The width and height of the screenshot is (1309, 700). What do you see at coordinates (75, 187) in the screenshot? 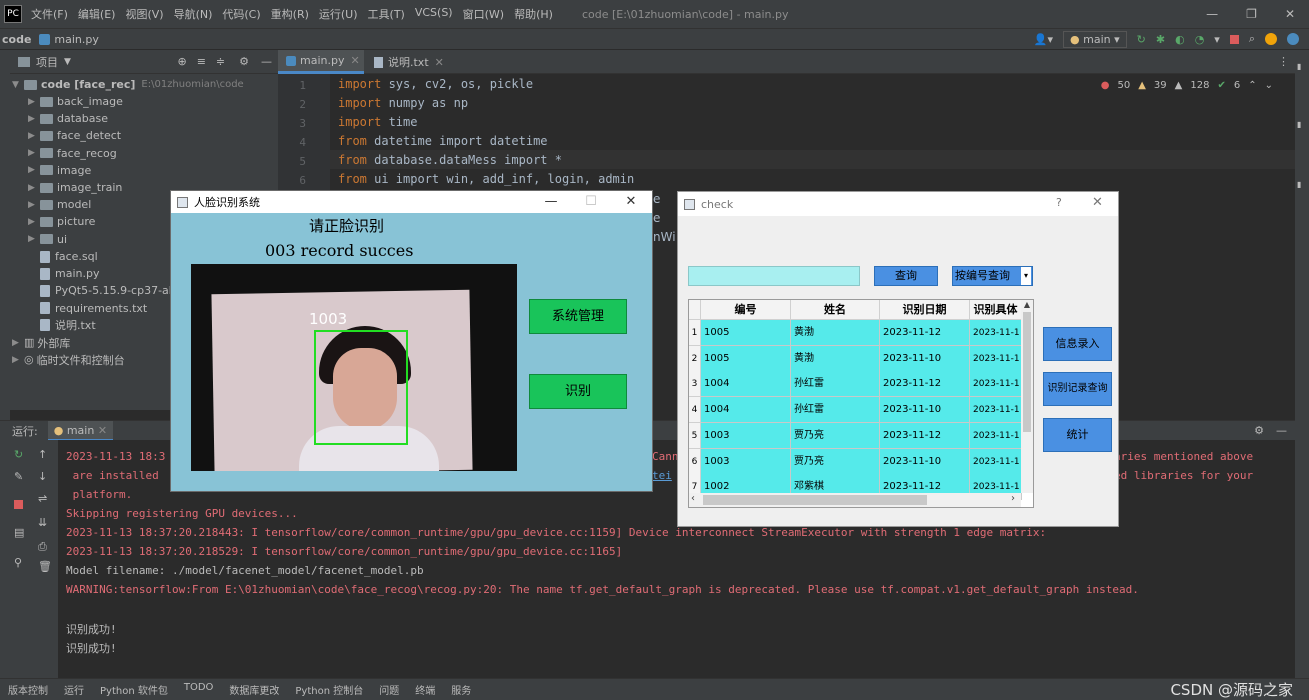
I see `tree-folder: ▶image_train` at bounding box center [75, 187].